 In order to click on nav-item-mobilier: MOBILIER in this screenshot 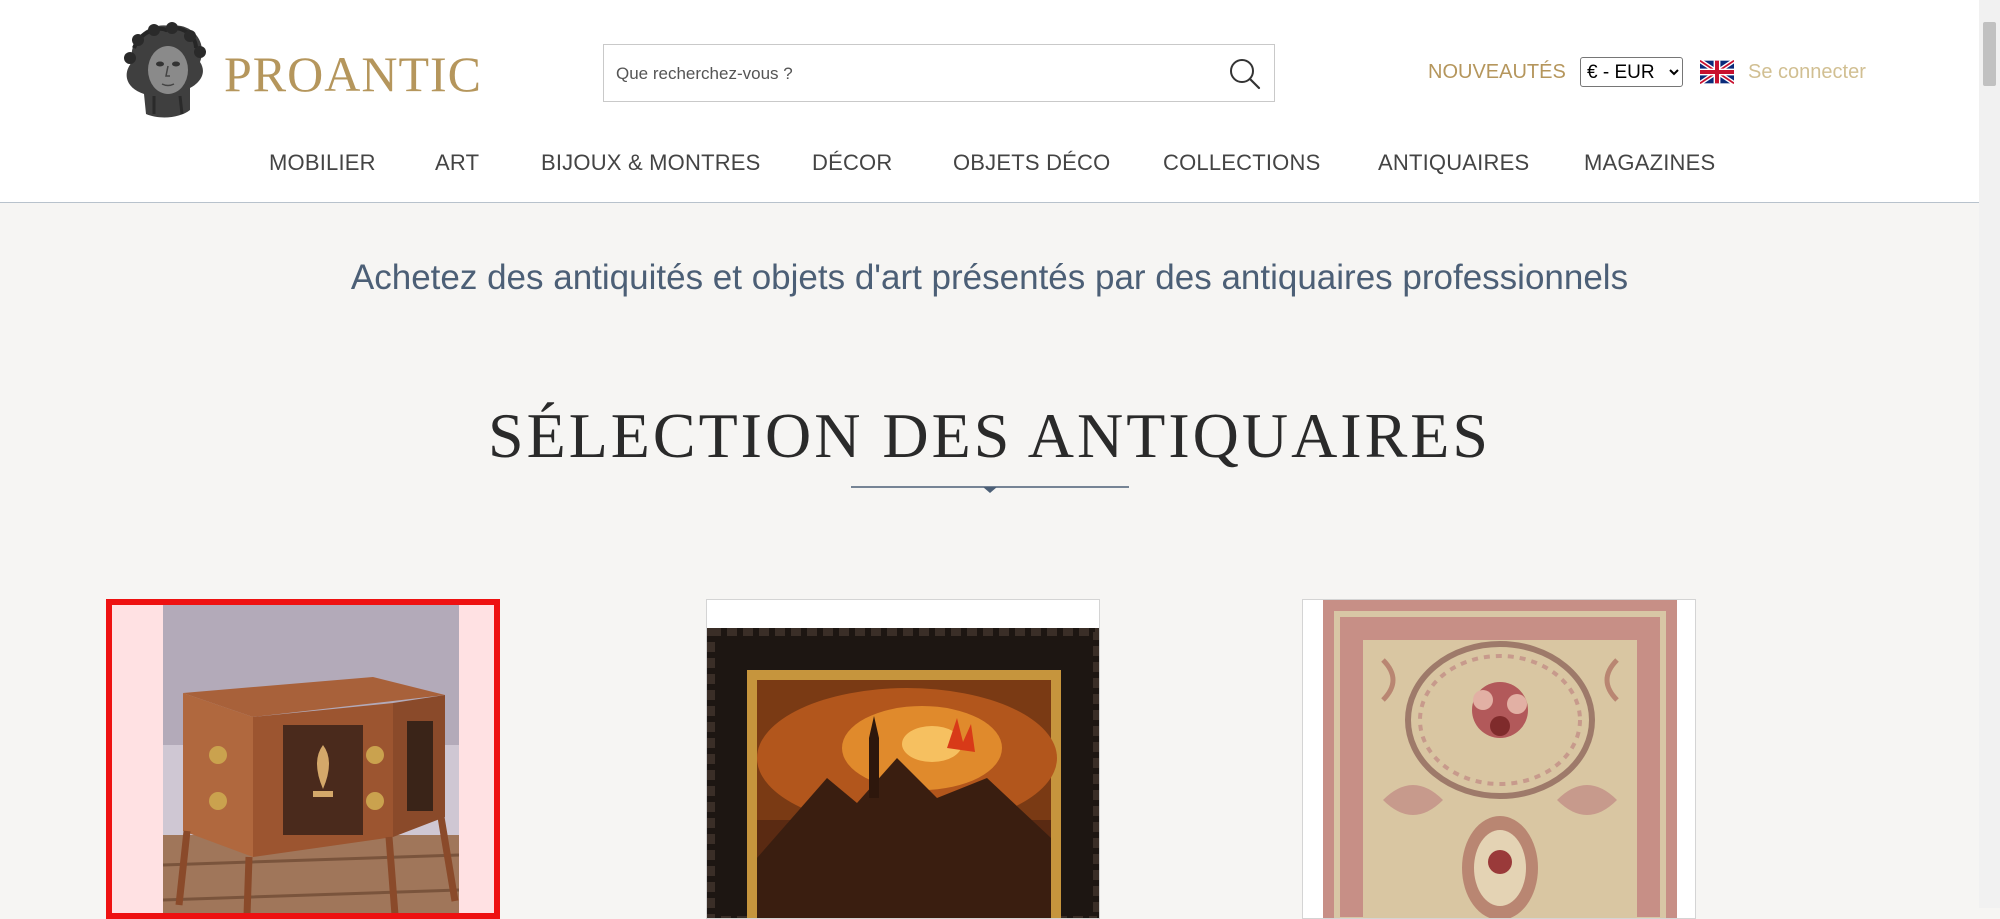, I will do `click(322, 163)`.